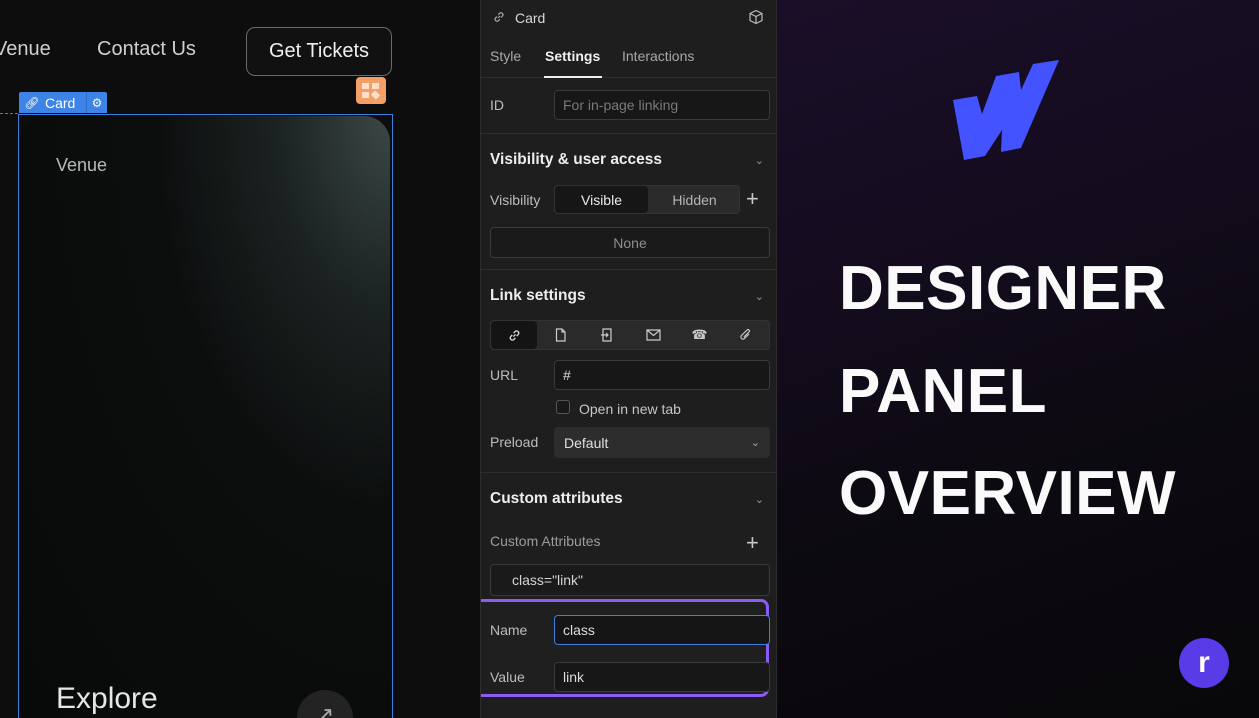 Image resolution: width=1259 pixels, height=718 pixels. I want to click on link-type-bar: ☎︎, so click(630, 335).